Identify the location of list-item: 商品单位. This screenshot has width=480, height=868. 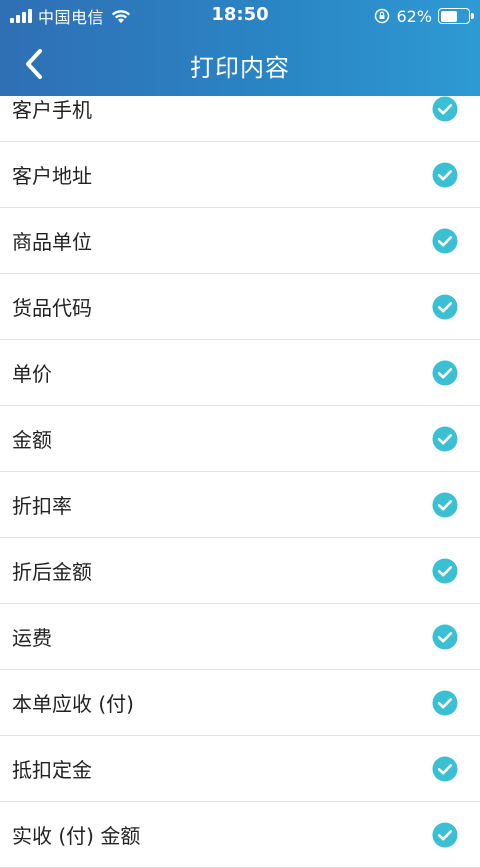
(240, 241).